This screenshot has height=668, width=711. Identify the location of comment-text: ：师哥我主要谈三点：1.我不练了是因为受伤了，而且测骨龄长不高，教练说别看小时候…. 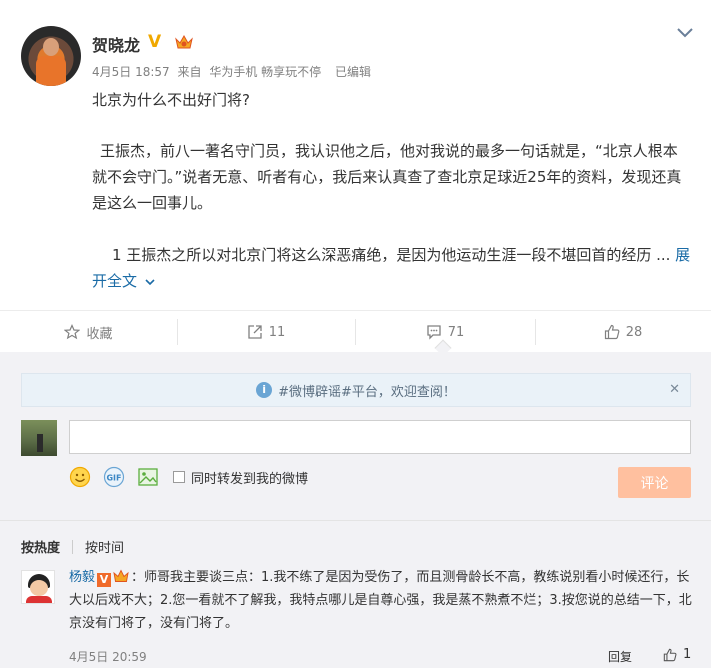
(380, 600).